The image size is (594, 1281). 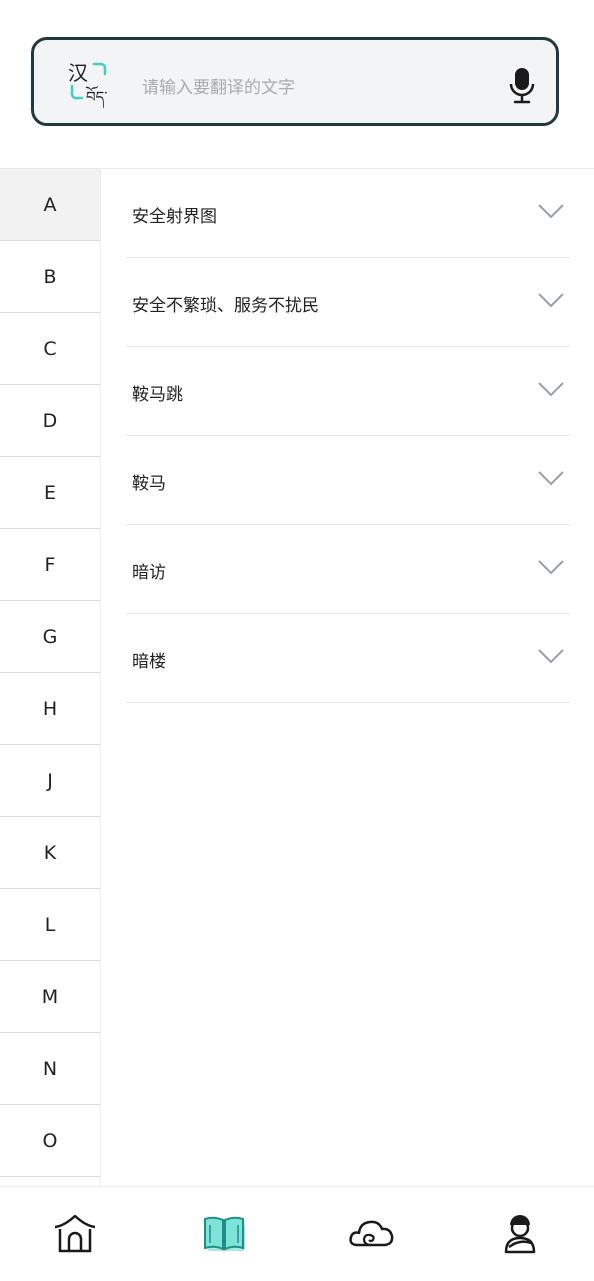 What do you see at coordinates (78, 73) in the screenshot?
I see `logo-char: 汉` at bounding box center [78, 73].